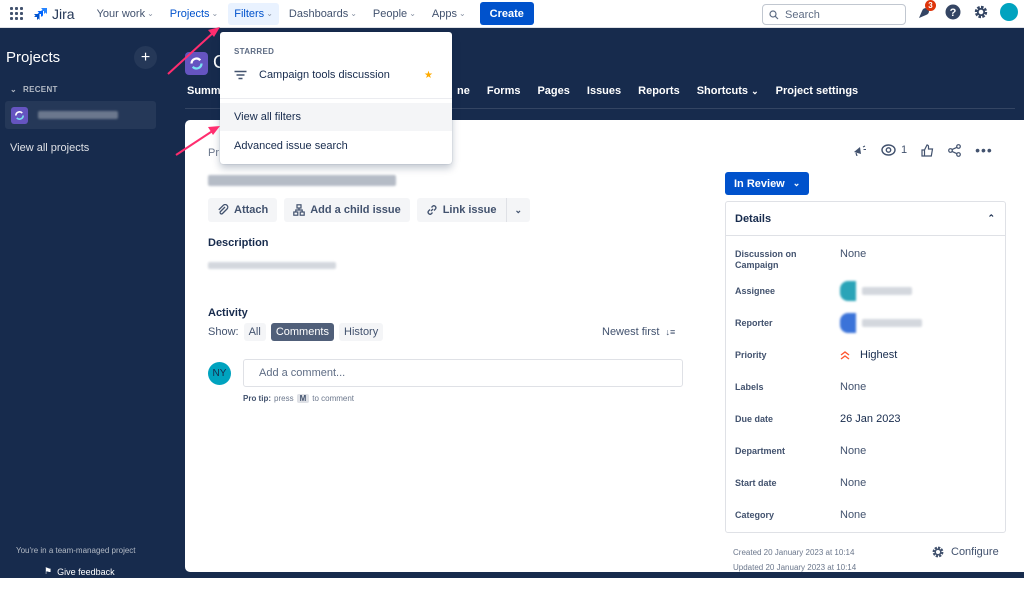 The width and height of the screenshot is (1024, 594). I want to click on nav-apps: Apps ⌄, so click(449, 14).